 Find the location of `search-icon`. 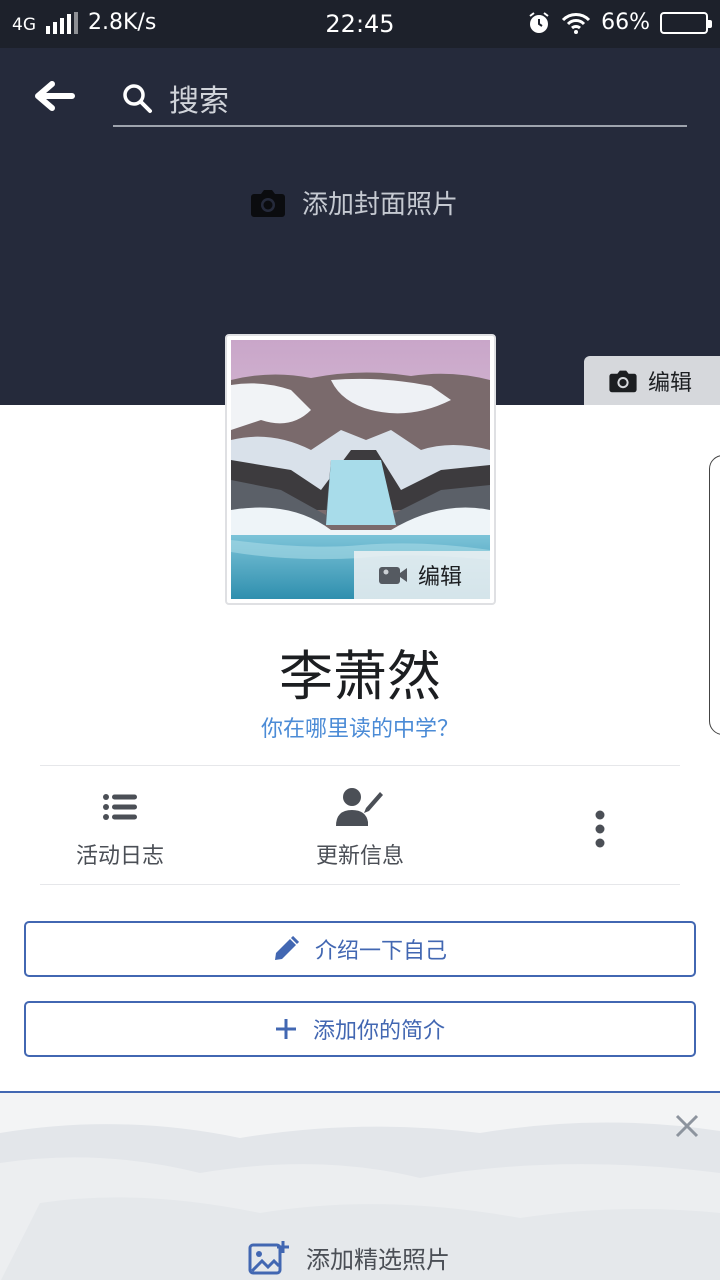

search-icon is located at coordinates (137, 98).